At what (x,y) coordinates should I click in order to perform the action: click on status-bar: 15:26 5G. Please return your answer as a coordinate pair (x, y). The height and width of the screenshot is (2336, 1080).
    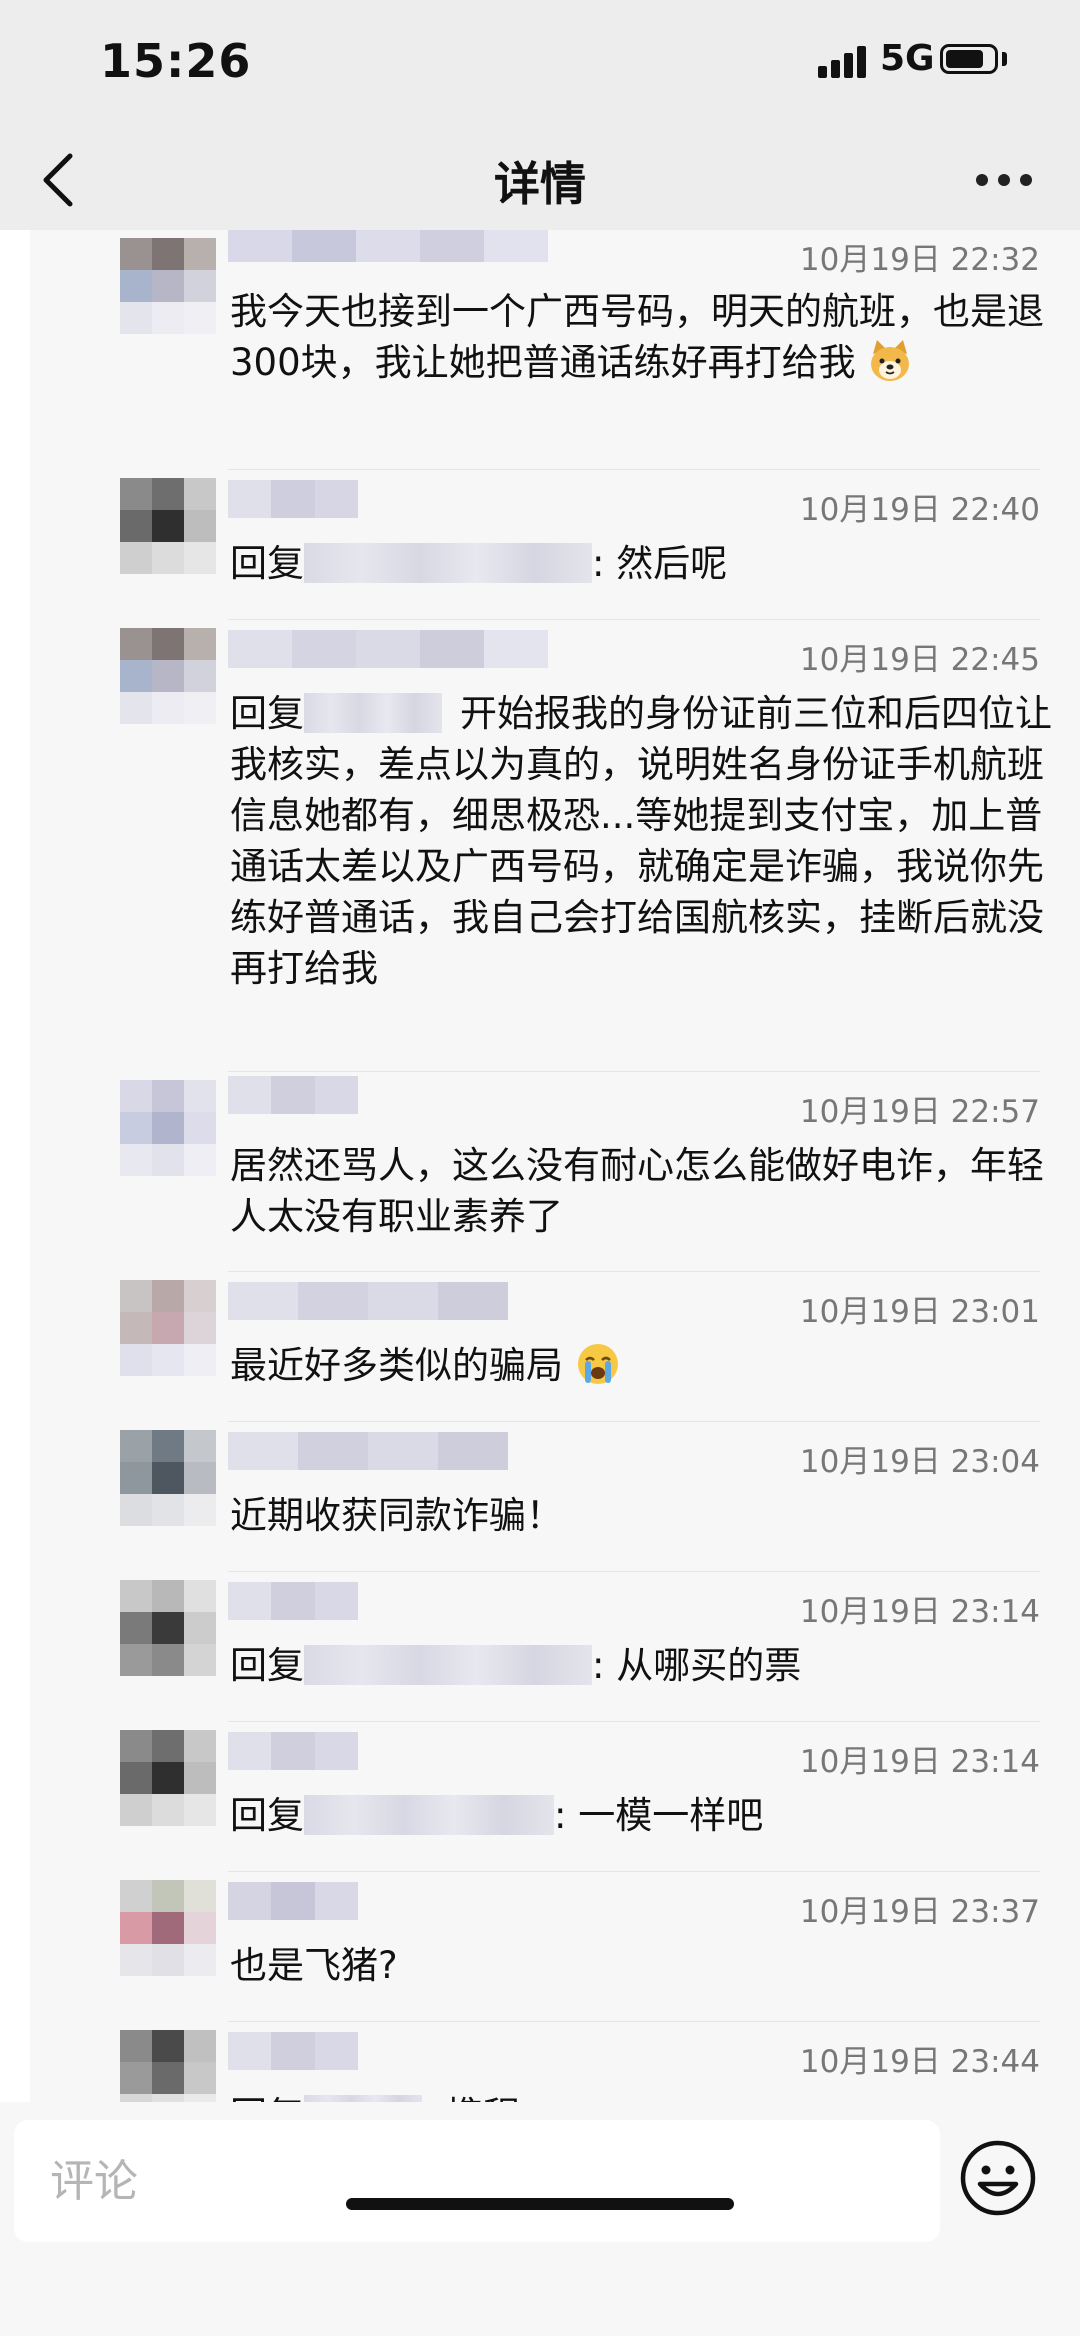
    Looking at the image, I should click on (540, 65).